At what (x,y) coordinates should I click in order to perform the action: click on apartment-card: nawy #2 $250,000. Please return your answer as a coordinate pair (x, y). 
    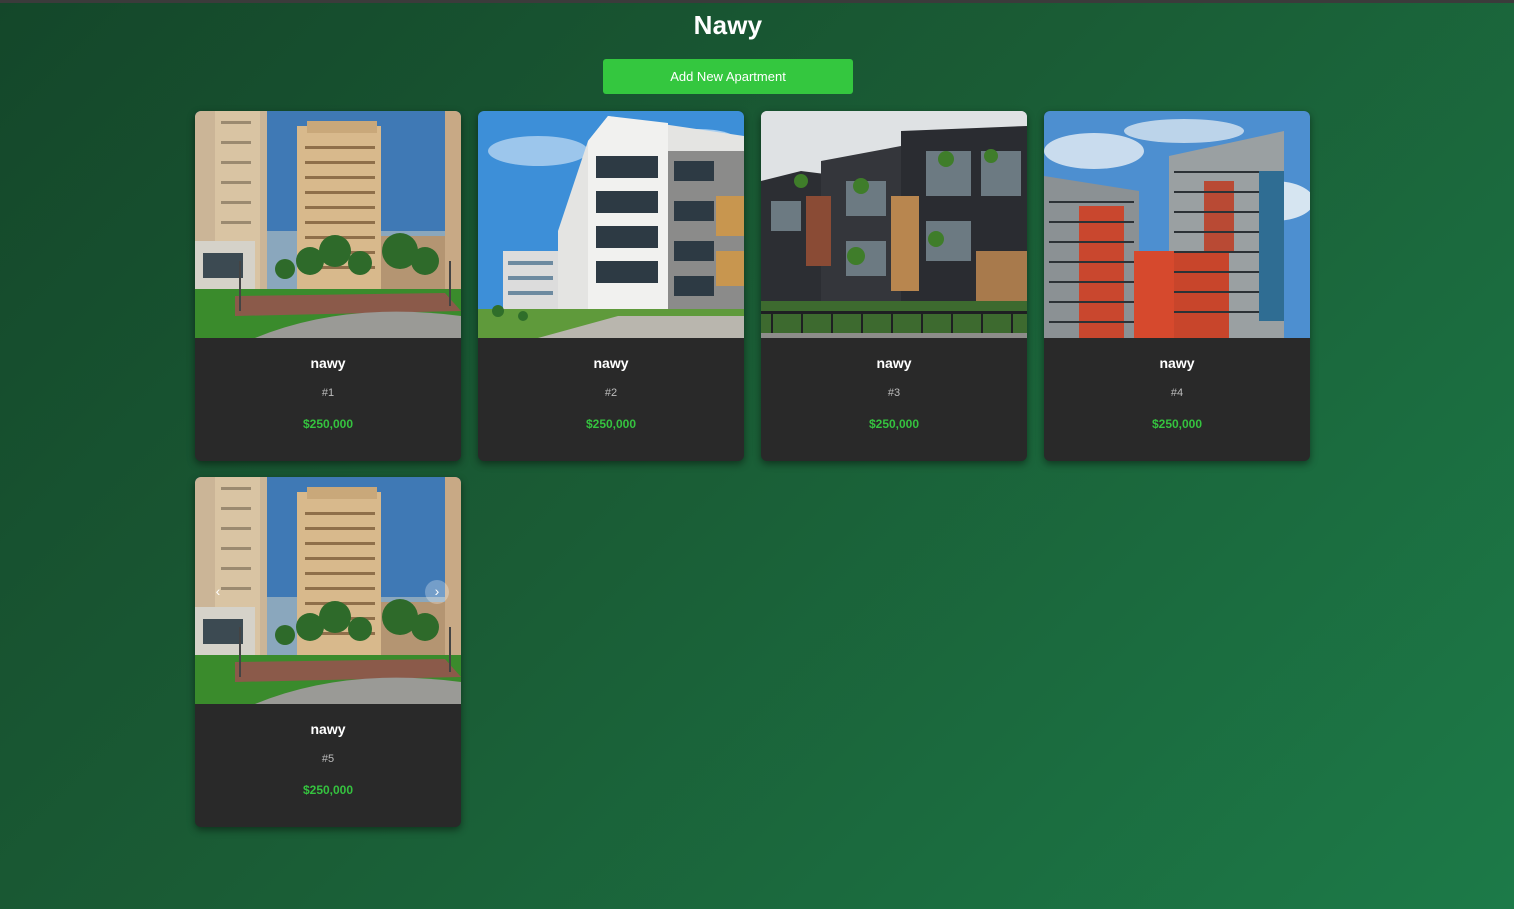
    Looking at the image, I should click on (611, 286).